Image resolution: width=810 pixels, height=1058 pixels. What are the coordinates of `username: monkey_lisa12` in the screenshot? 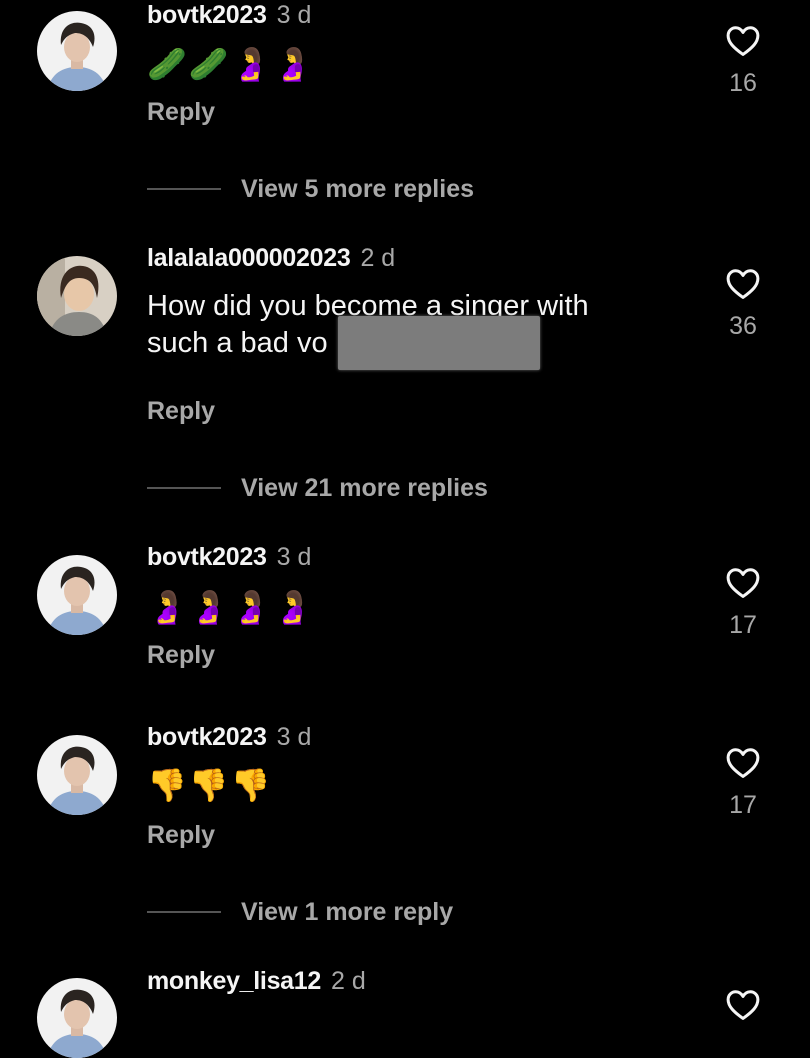 It's located at (234, 981).